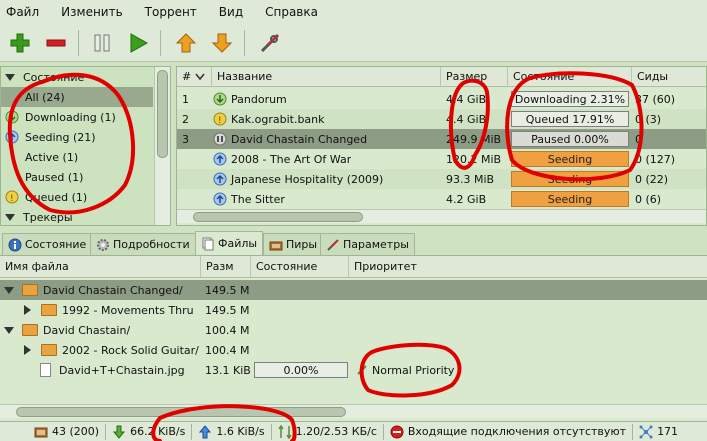  I want to click on column-header-label: Имя файла, so click(37, 266).